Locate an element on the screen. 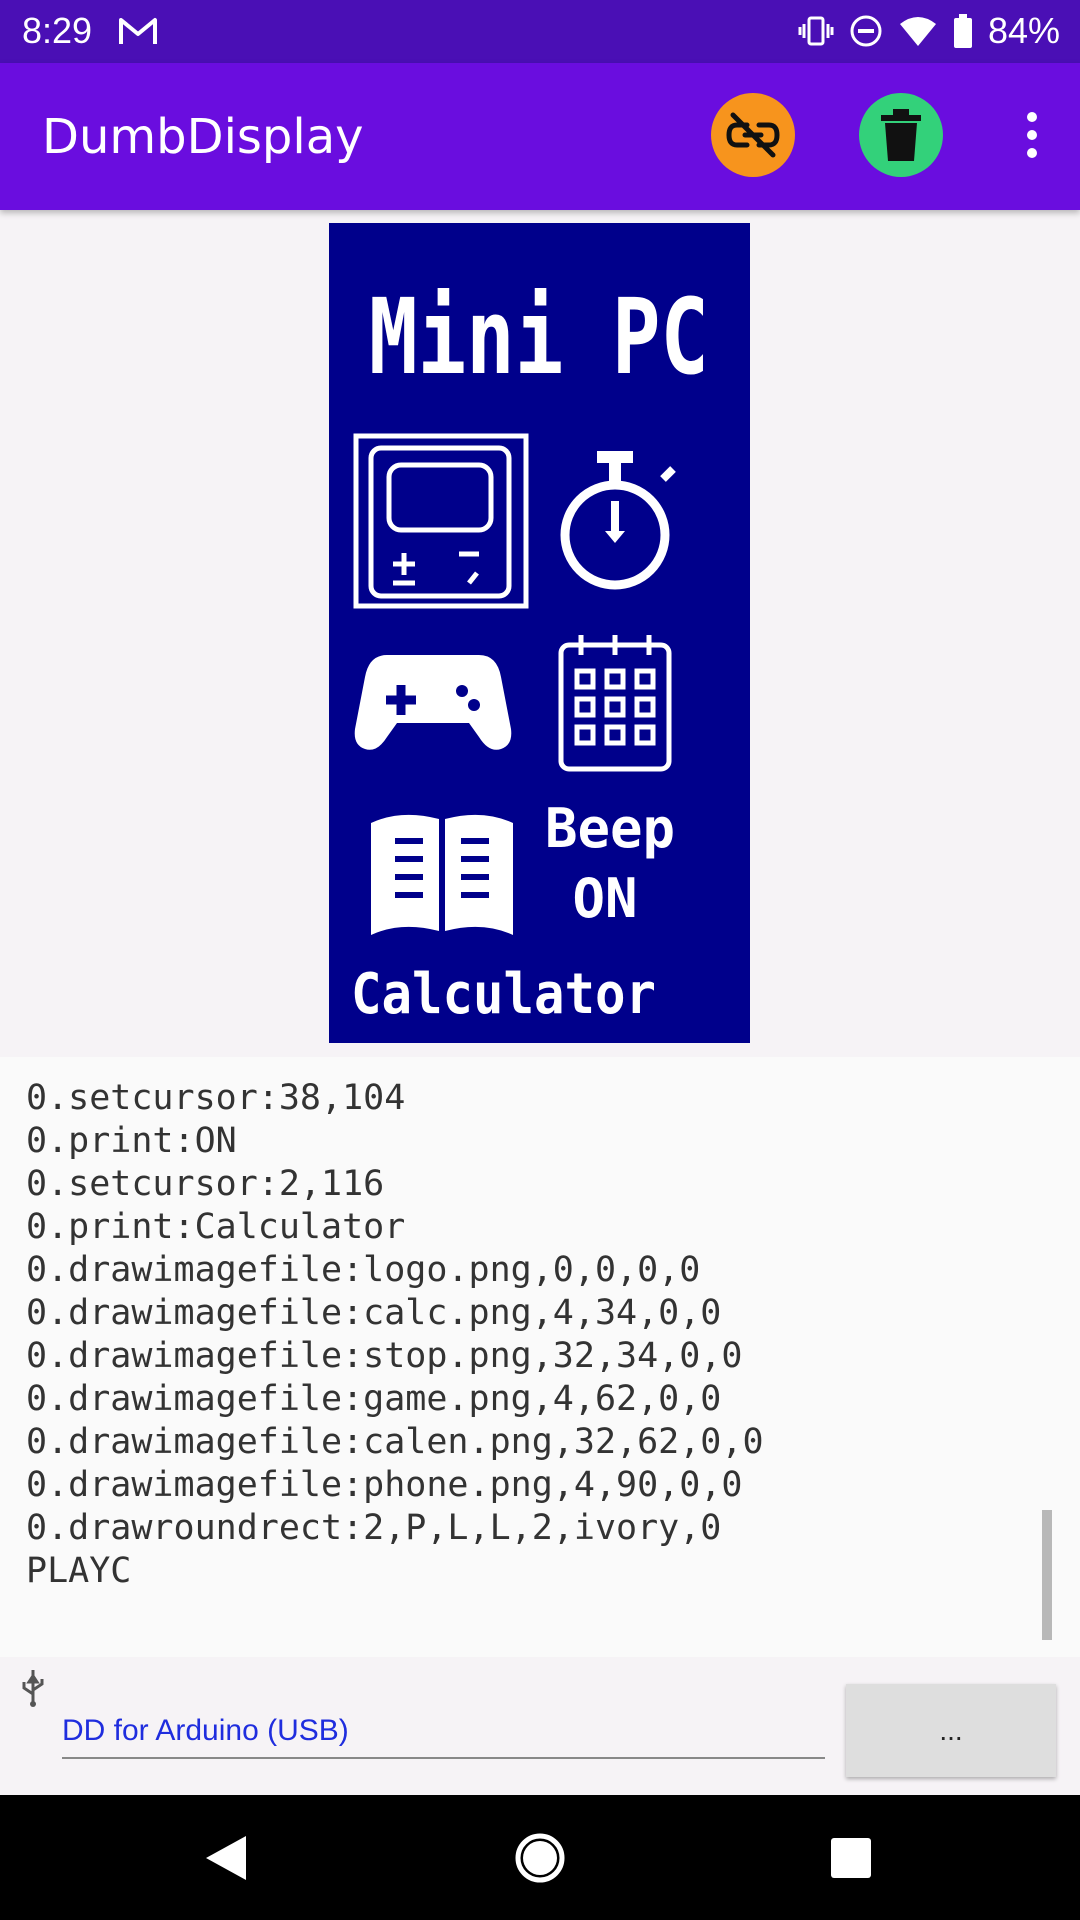  disconnect-button is located at coordinates (753, 135).